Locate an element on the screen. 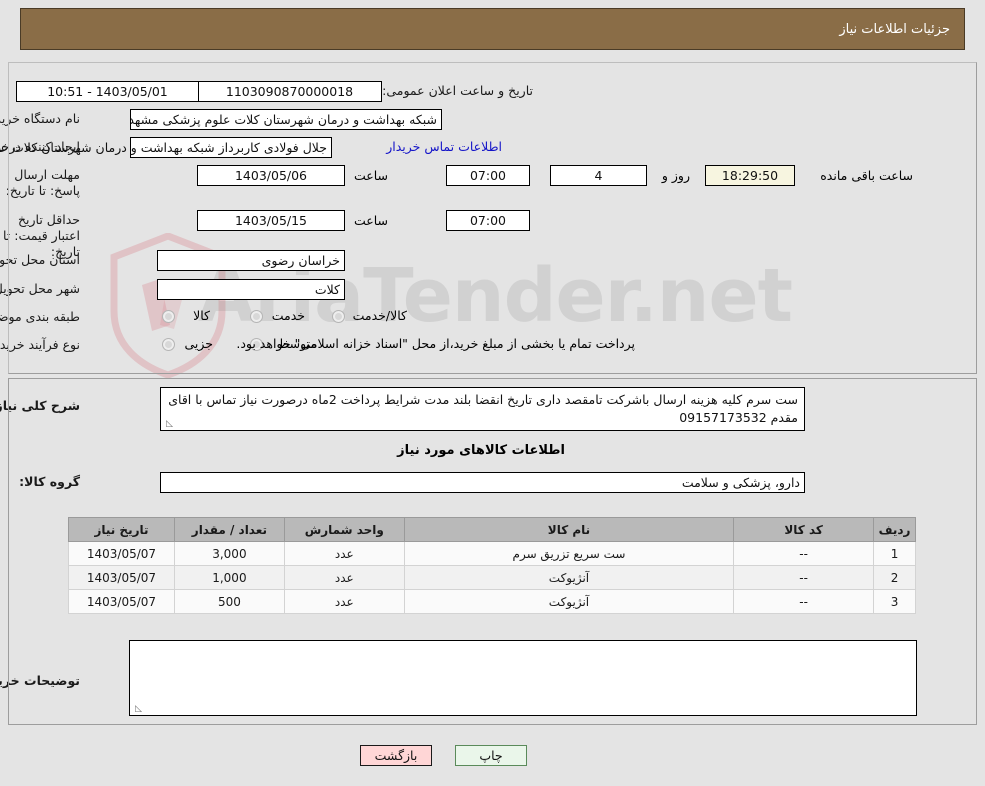 The width and height of the screenshot is (985, 786). col-name: نام کالا is located at coordinates (569, 529).